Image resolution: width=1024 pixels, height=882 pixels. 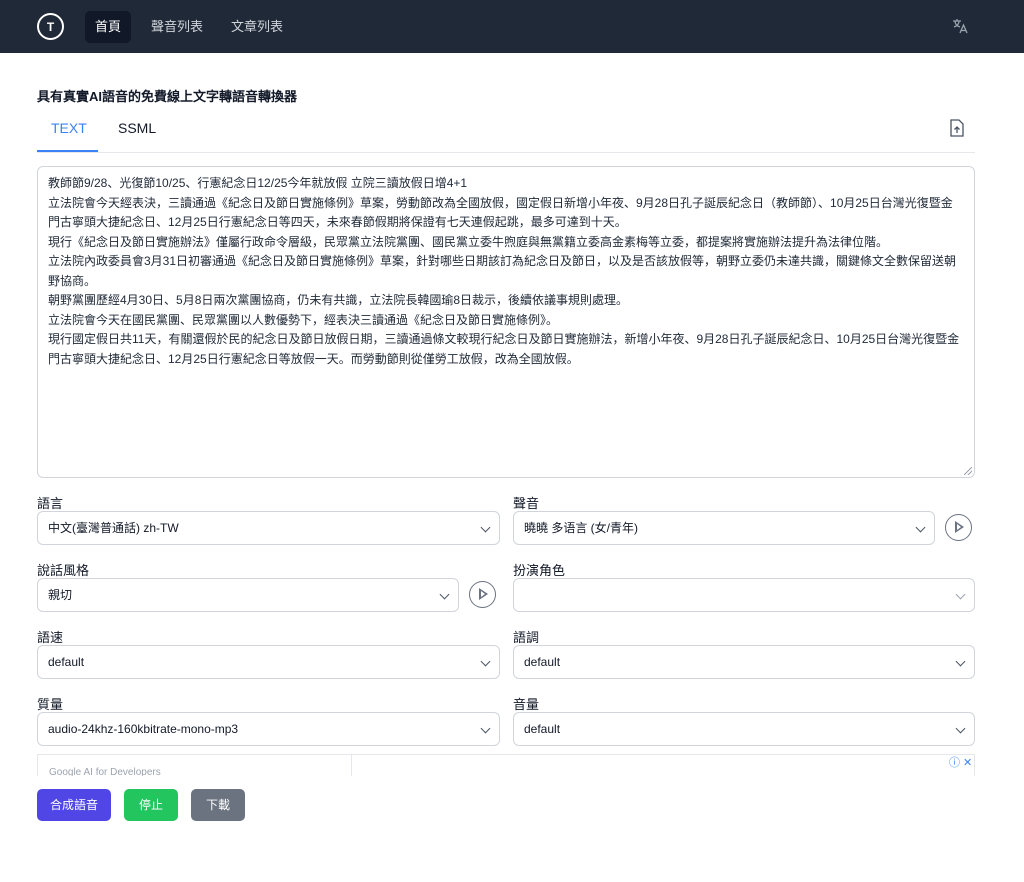 What do you see at coordinates (744, 662) in the screenshot?
I see `pitch-select: default` at bounding box center [744, 662].